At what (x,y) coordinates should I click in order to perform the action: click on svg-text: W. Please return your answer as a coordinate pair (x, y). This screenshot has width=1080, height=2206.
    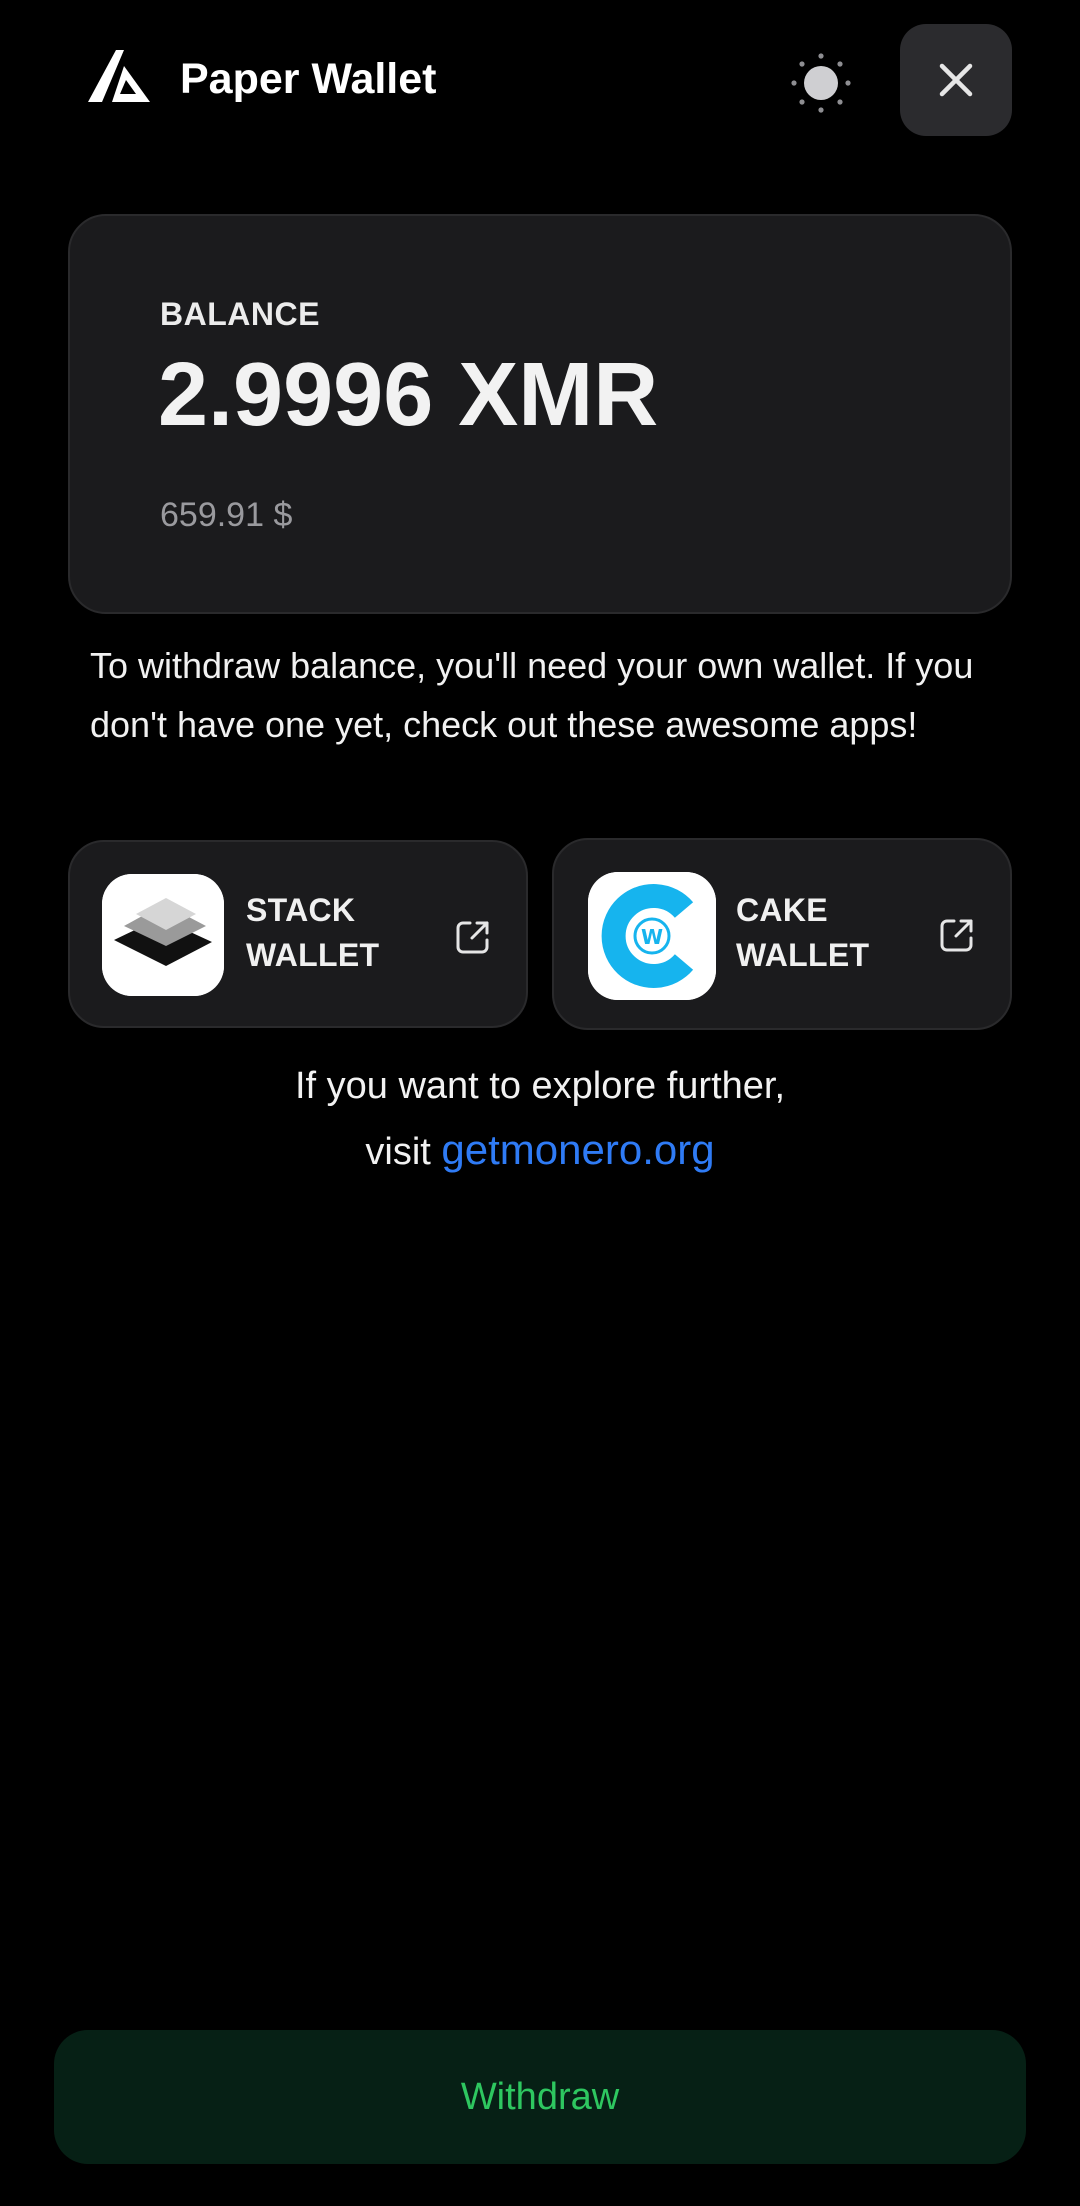
    Looking at the image, I should click on (652, 937).